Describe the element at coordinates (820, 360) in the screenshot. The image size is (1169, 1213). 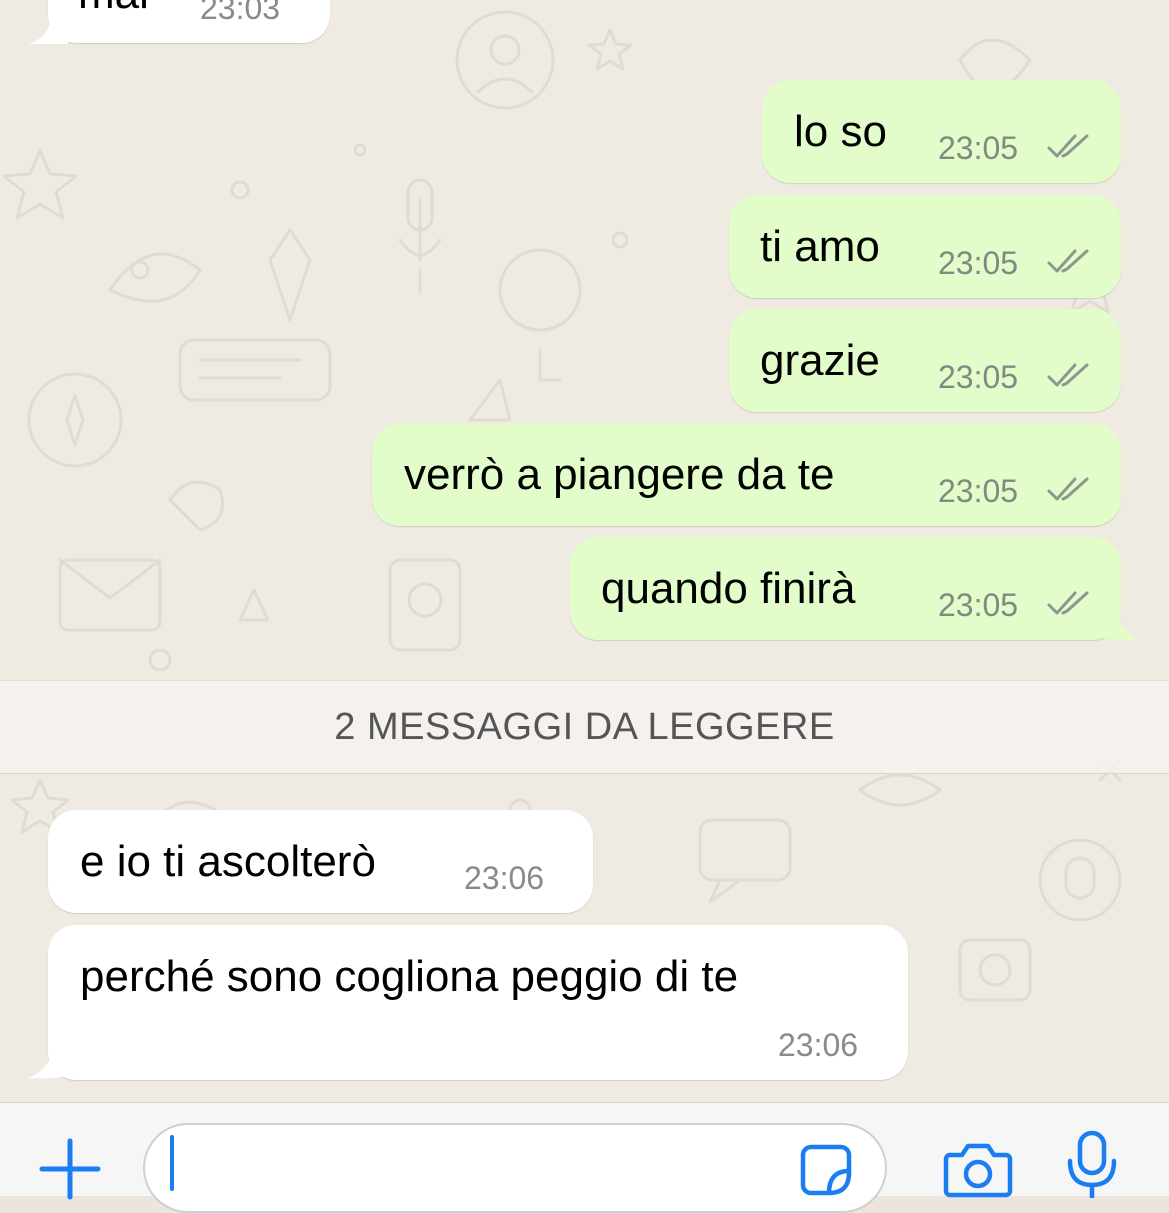
I see `message-text: grazie` at that location.